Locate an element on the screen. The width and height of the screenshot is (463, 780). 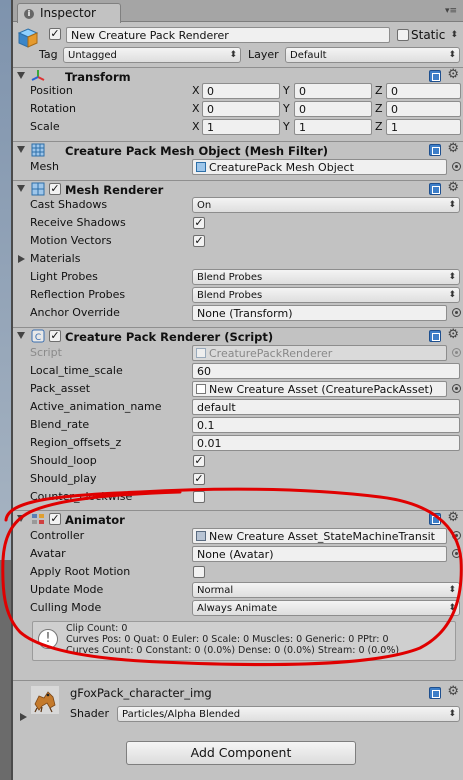
gameobject-cube-icon is located at coordinates (28, 38).